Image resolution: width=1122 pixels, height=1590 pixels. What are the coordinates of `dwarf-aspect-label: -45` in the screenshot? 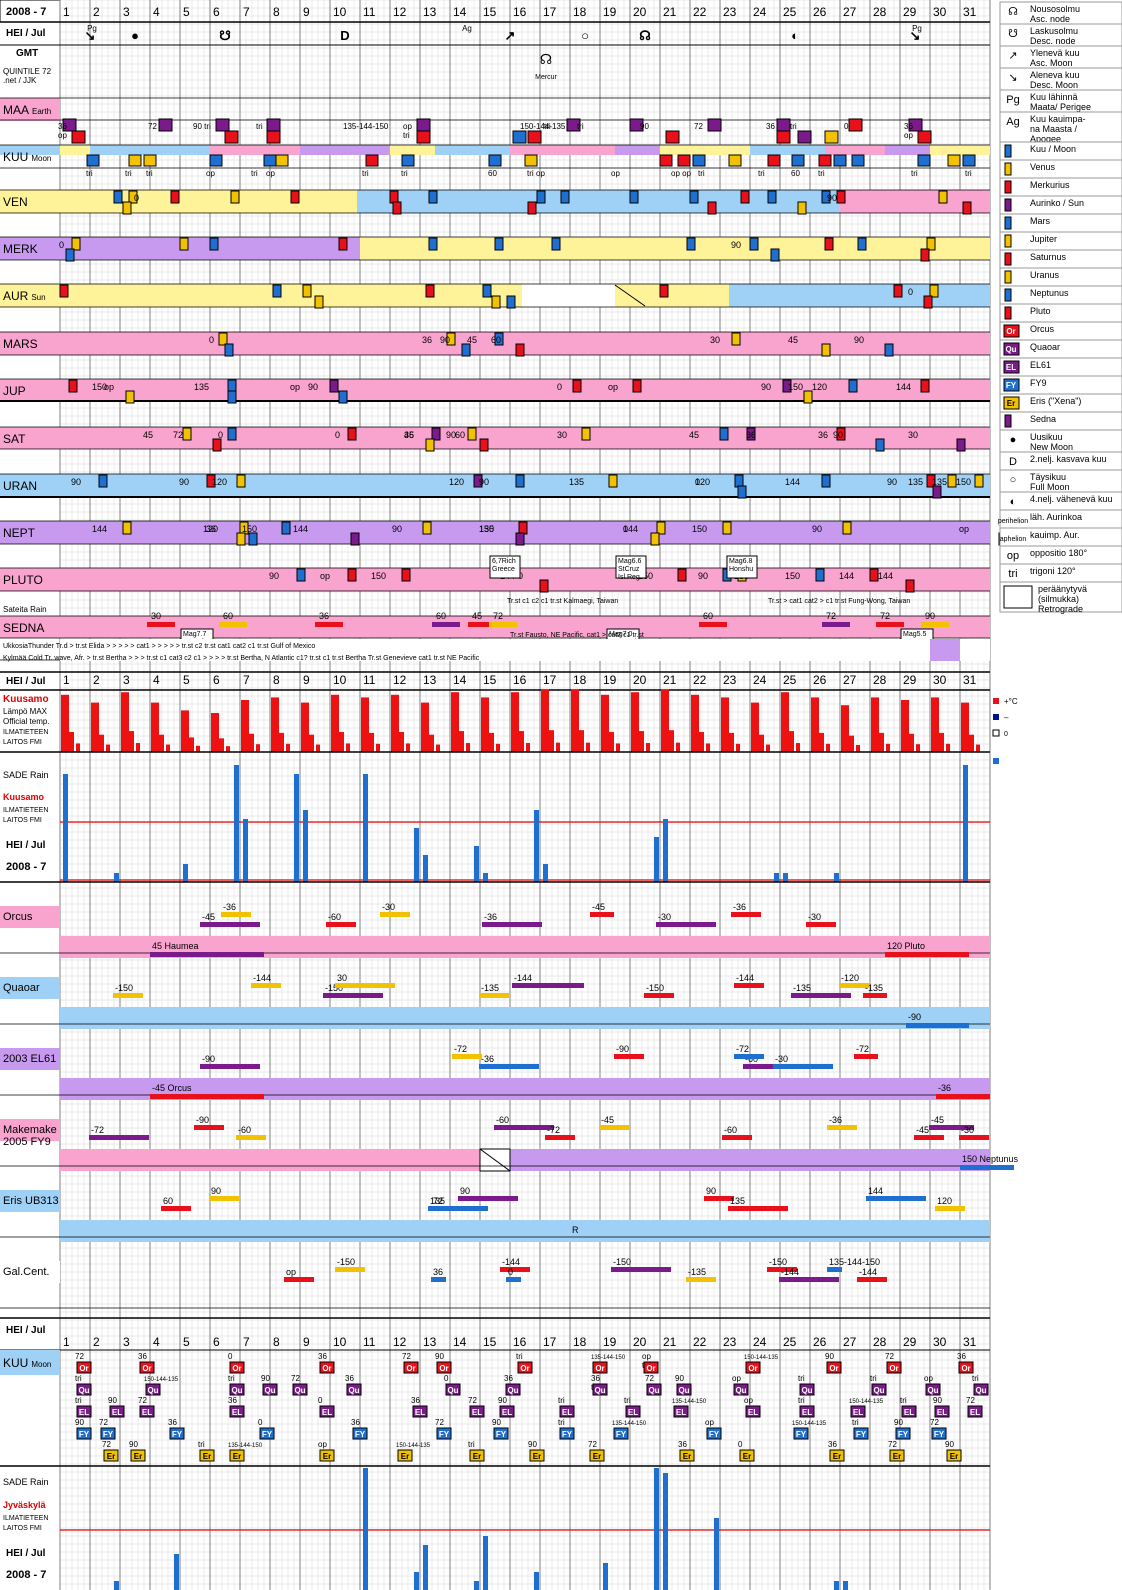 It's located at (607, 1120).